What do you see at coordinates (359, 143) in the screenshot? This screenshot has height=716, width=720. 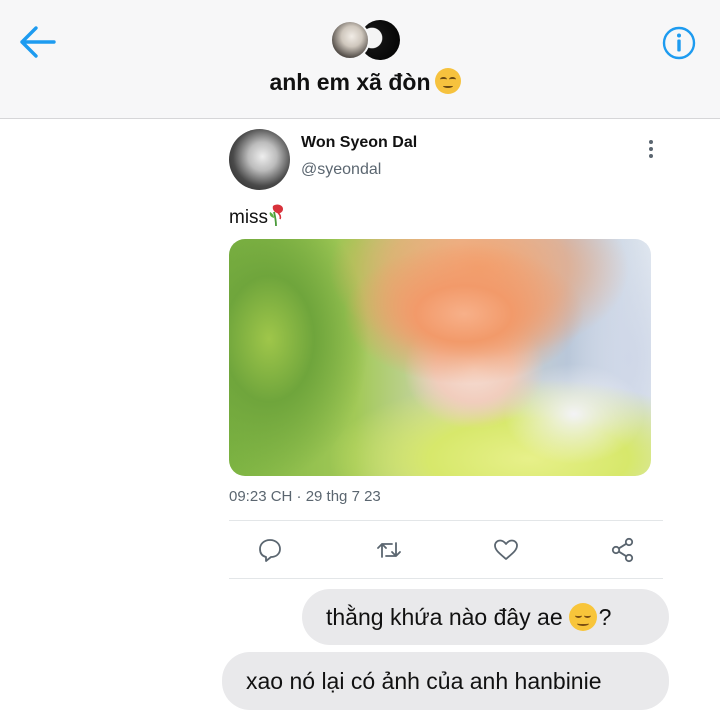 I see `tweet-author-name: Won Syeon Dal` at bounding box center [359, 143].